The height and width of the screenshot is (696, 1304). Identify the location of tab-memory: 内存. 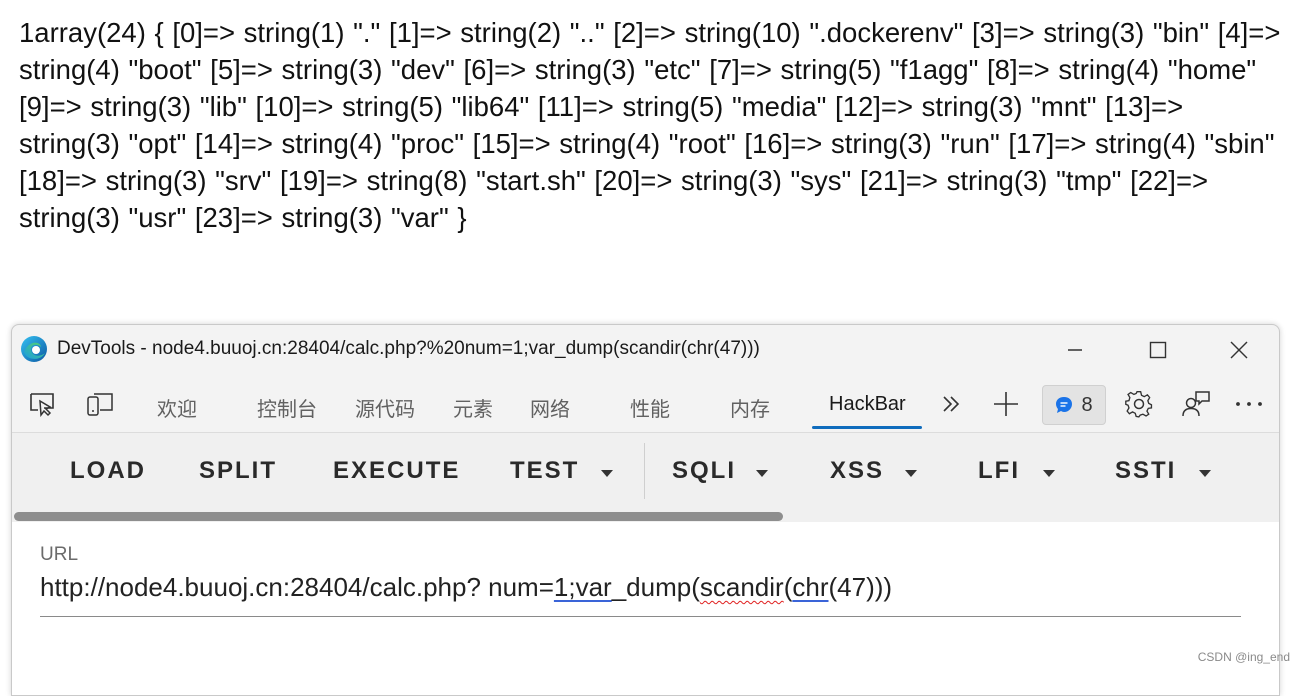
(750, 407).